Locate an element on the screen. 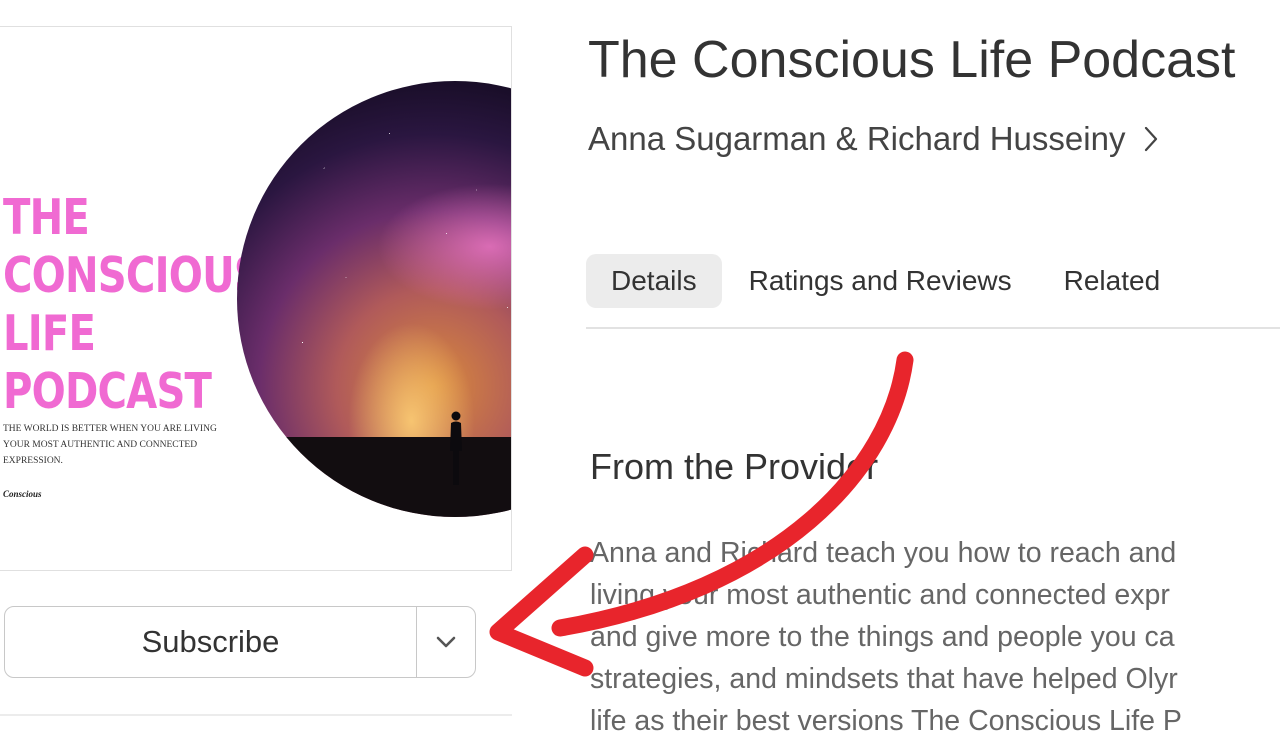 This screenshot has width=1280, height=742. podcast-title: The Conscious Life Podcast is located at coordinates (912, 60).